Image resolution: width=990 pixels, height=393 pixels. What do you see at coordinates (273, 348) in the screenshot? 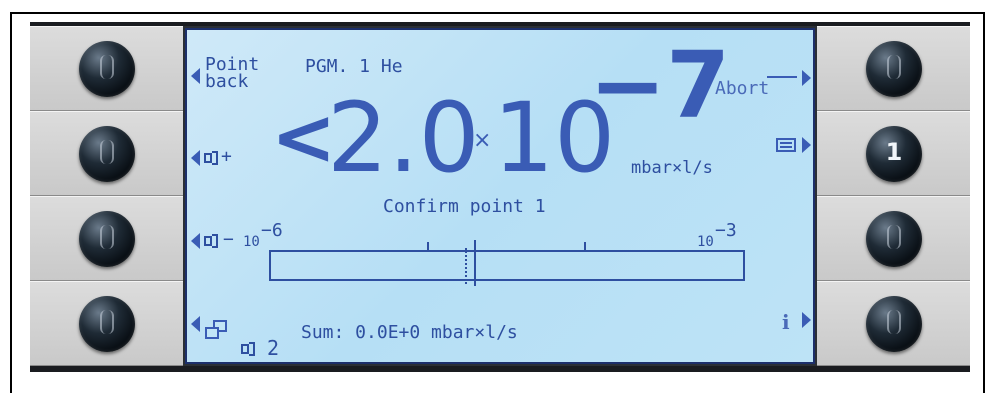
I see `volume-level: 2` at bounding box center [273, 348].